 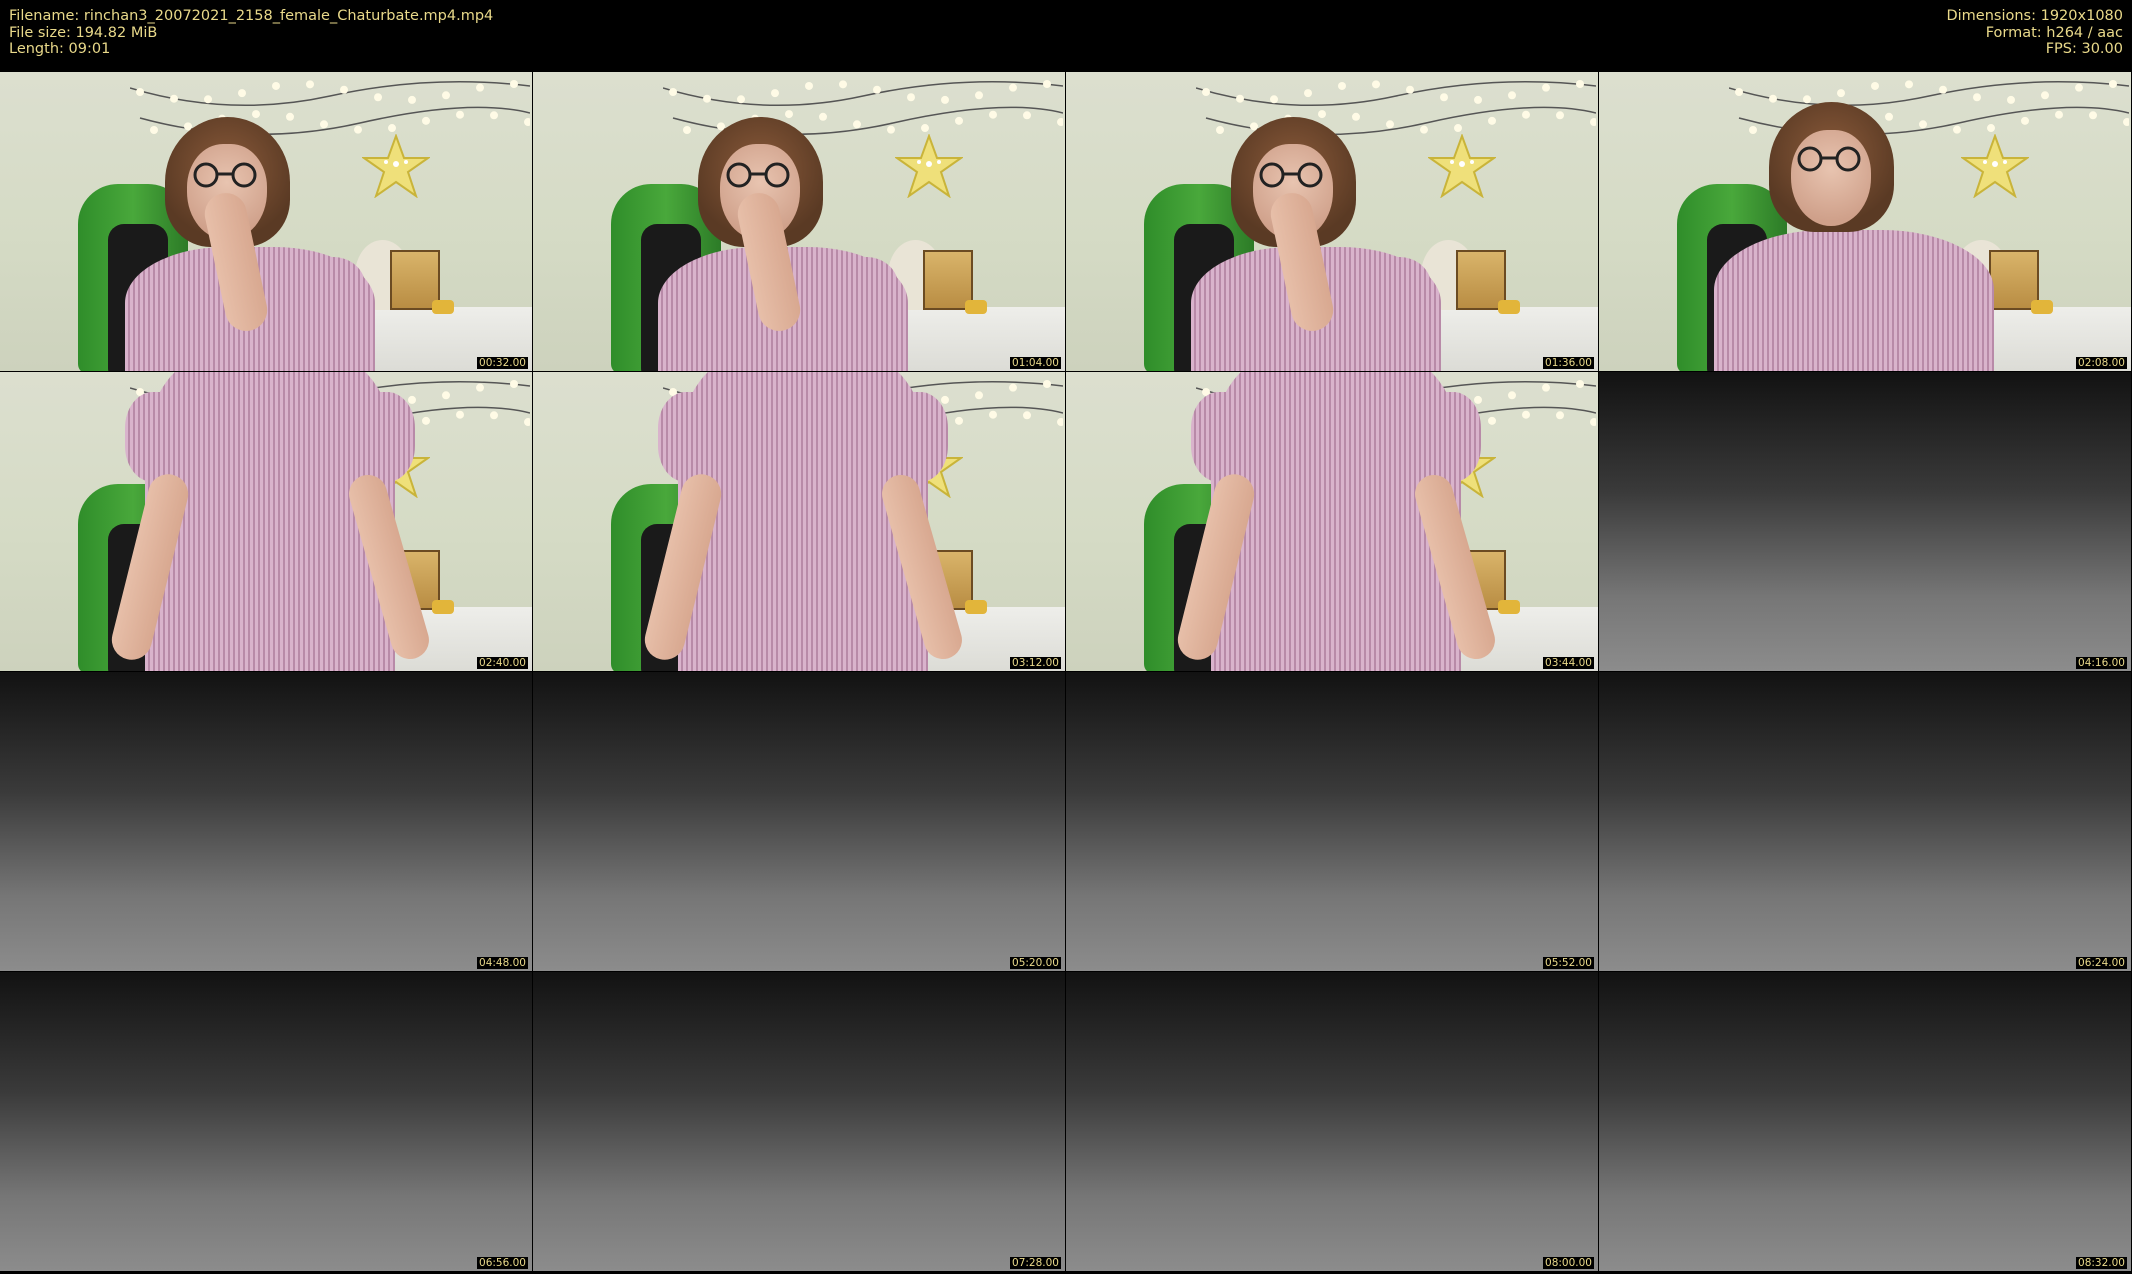 I want to click on thumbnail-frame-12: 06:24.00, so click(x=1865, y=821).